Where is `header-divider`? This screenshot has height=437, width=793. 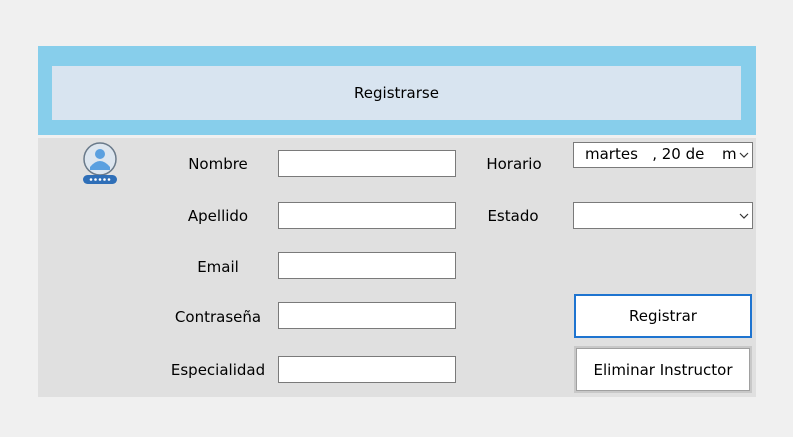 header-divider is located at coordinates (397, 136).